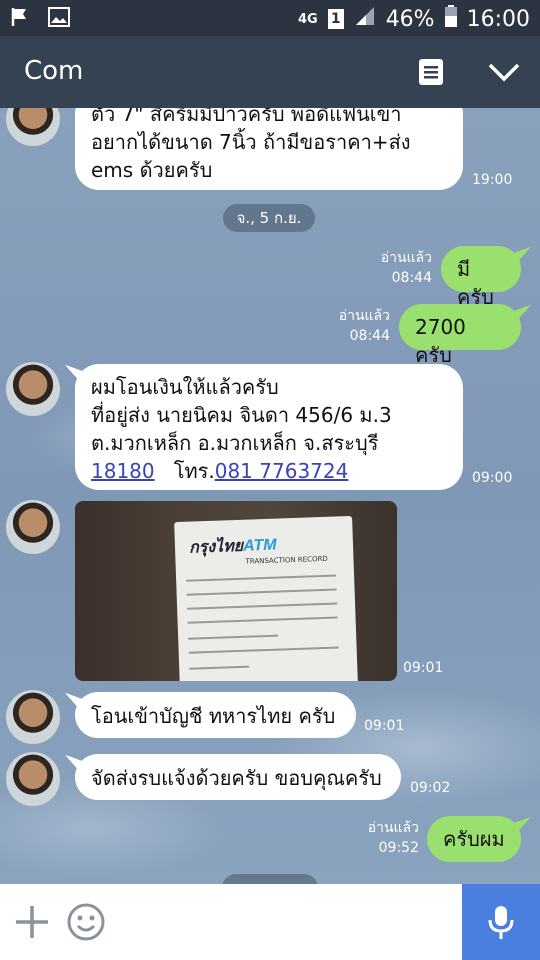 This screenshot has height=960, width=540. Describe the element at coordinates (185, 387) in the screenshot. I see `message-text: ผมโอนเงินให้แล้วครับ` at that location.